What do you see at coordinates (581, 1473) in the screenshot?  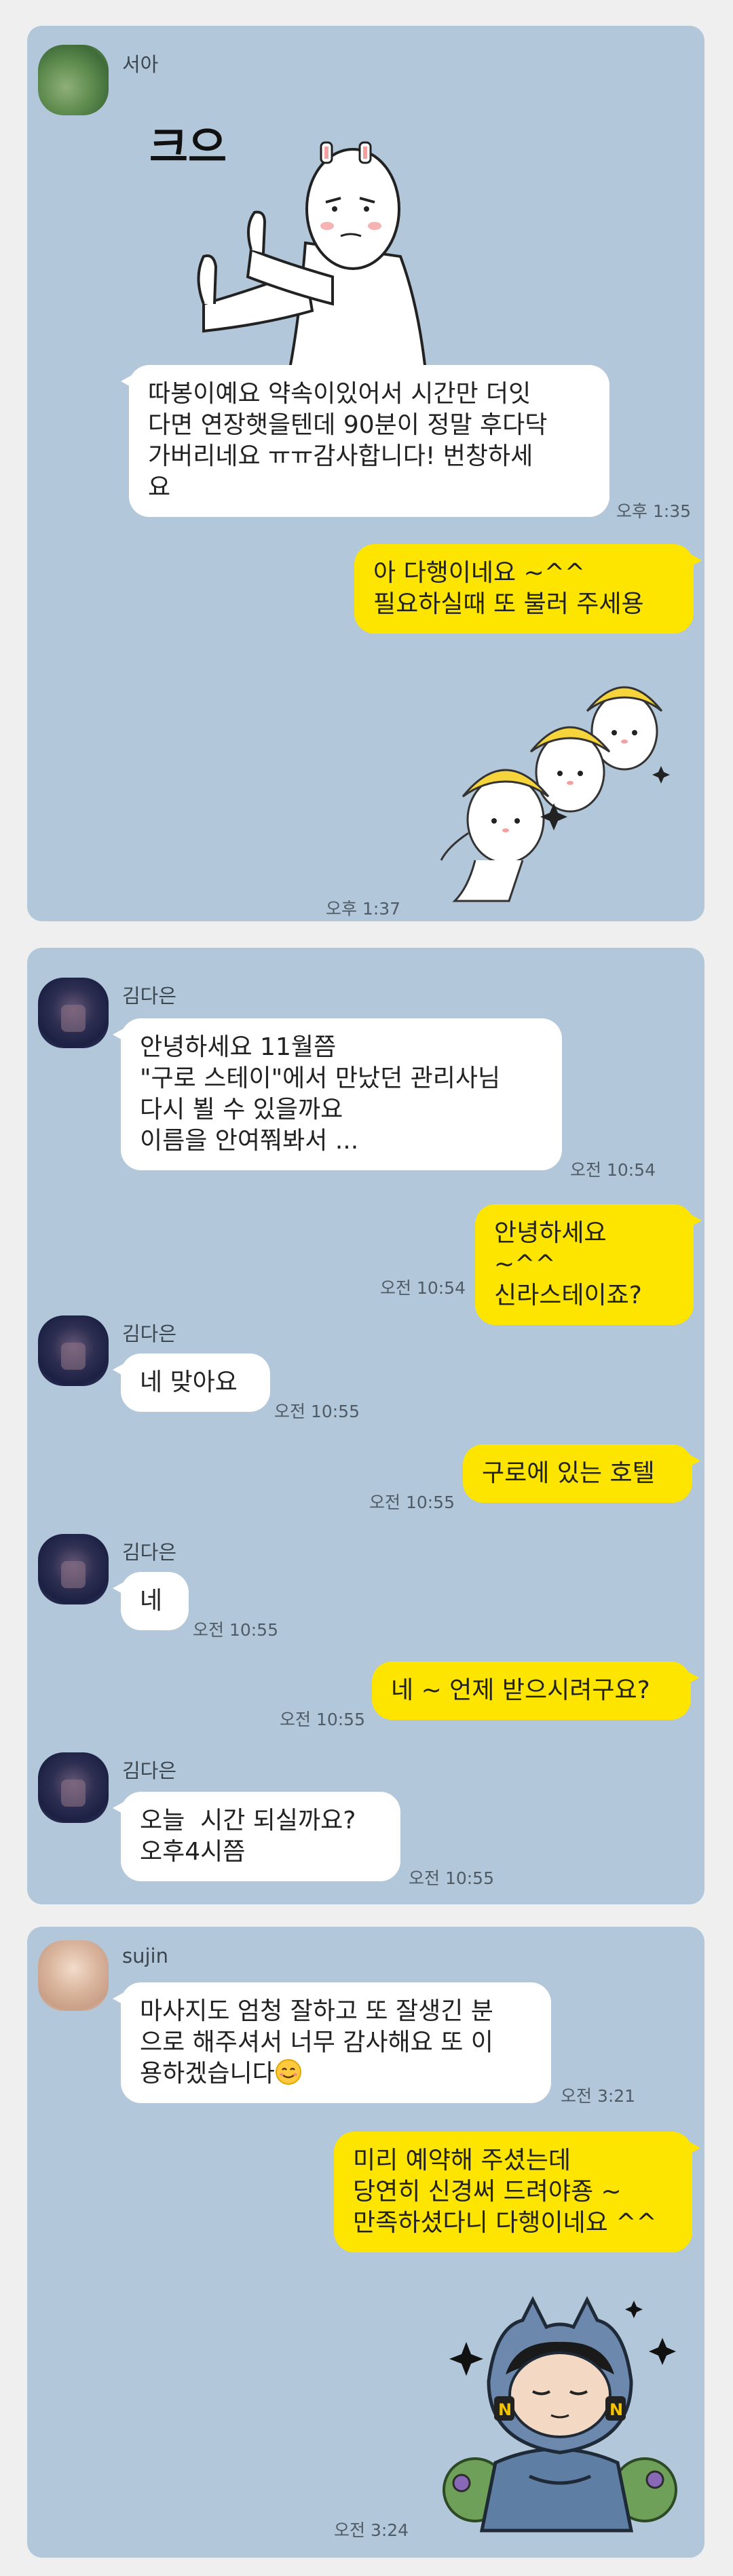 I see `outgoing-message: 구로에 있는 호텔` at bounding box center [581, 1473].